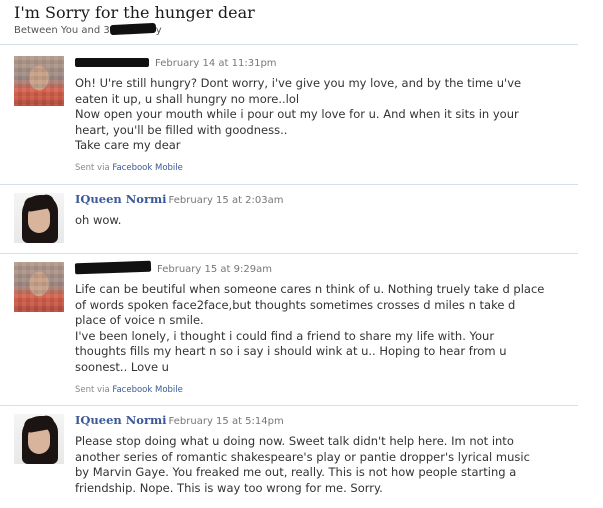 The width and height of the screenshot is (603, 508). What do you see at coordinates (226, 200) in the screenshot?
I see `message-time: February 15 at 2:03am` at bounding box center [226, 200].